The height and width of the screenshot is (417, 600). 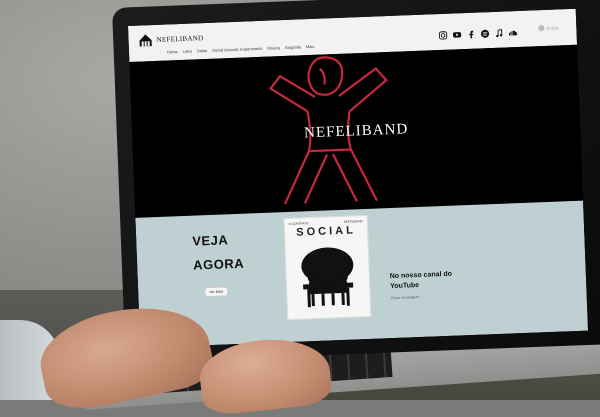 I want to click on promo-heading-line2: AGORA, so click(x=218, y=264).